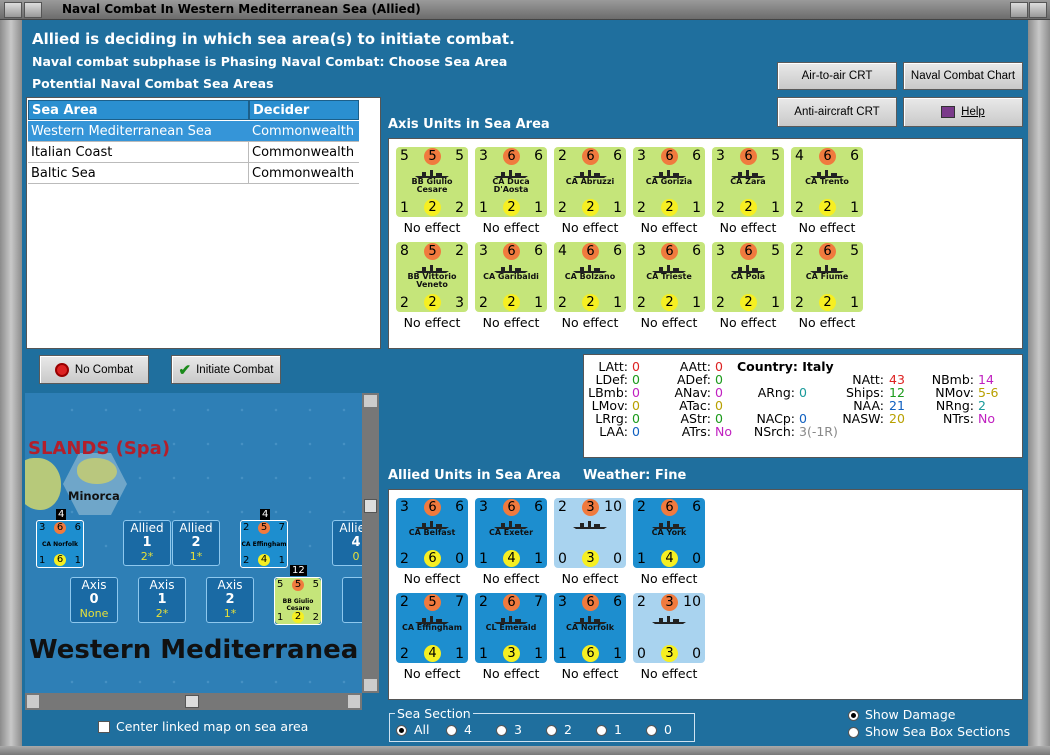 This screenshot has width=1050, height=755. What do you see at coordinates (511, 182) in the screenshot?
I see `unit-counter: 3 6 6 CA Duca D'Aosta 1 2 1` at bounding box center [511, 182].